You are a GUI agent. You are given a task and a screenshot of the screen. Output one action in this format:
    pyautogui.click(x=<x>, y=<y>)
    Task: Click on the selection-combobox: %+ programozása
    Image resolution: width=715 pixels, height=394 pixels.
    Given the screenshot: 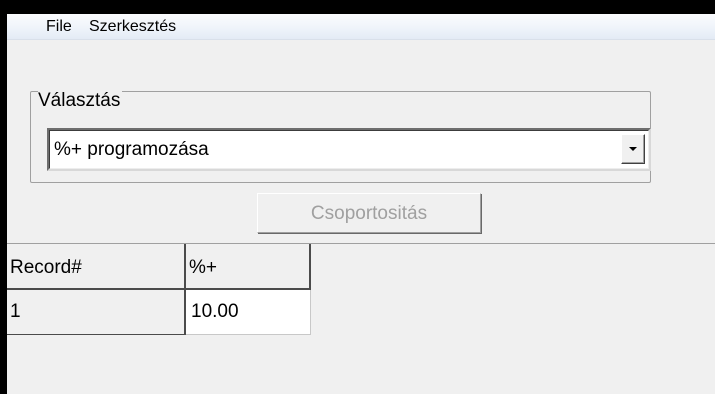 What is the action you would take?
    pyautogui.click(x=349, y=149)
    